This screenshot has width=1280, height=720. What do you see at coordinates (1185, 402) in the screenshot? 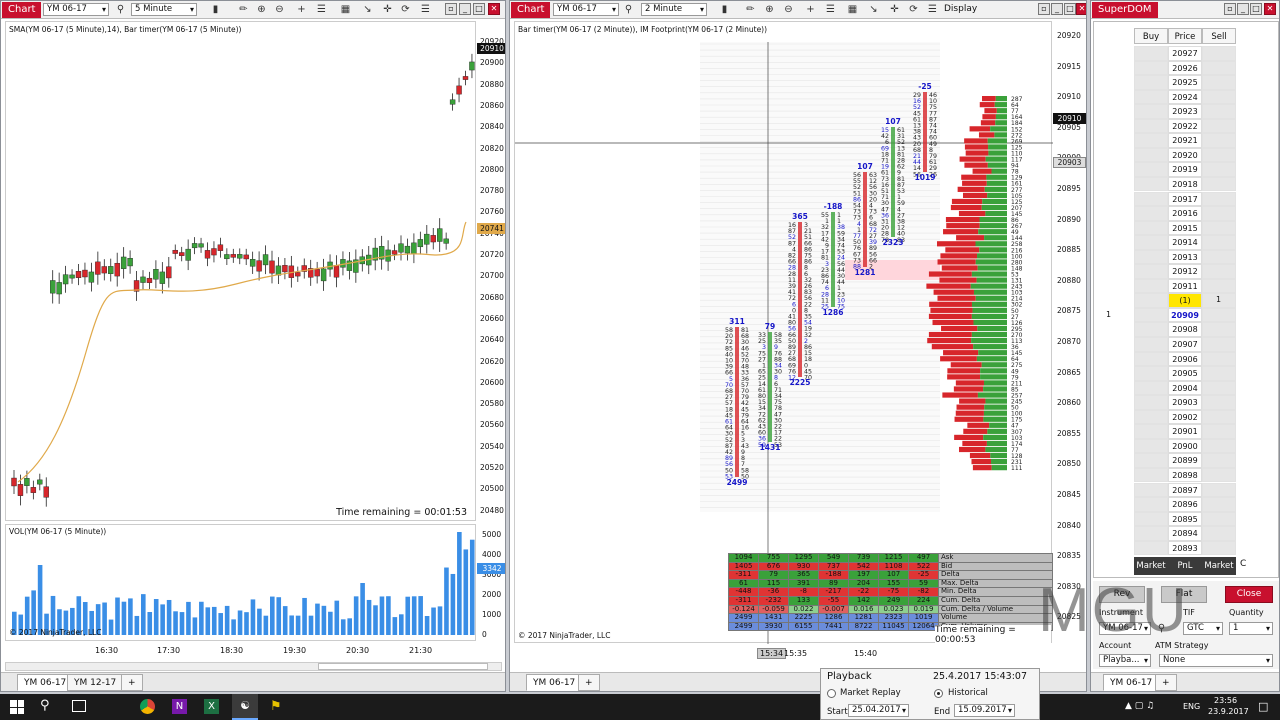
I see `dom-price-cell: 20903` at bounding box center [1185, 402].